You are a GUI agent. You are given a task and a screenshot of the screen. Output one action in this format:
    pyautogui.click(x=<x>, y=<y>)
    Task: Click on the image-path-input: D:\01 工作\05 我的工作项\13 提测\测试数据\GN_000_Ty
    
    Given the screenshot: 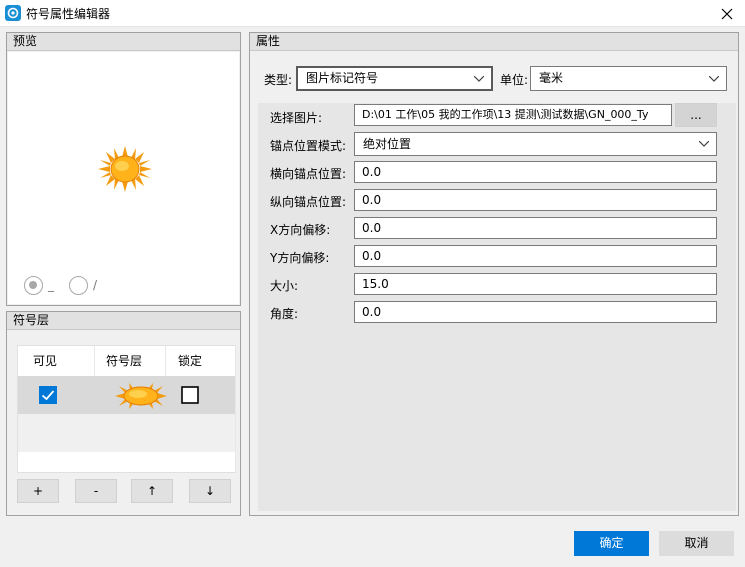 What is the action you would take?
    pyautogui.click(x=513, y=115)
    